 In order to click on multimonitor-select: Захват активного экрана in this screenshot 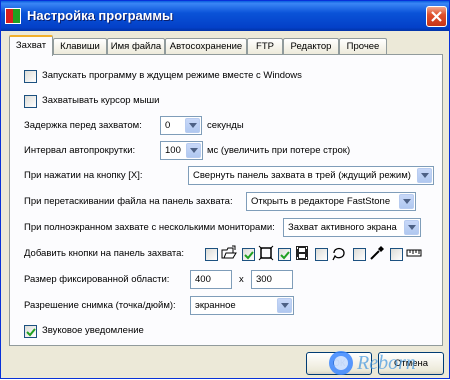, I will do `click(352, 227)`.